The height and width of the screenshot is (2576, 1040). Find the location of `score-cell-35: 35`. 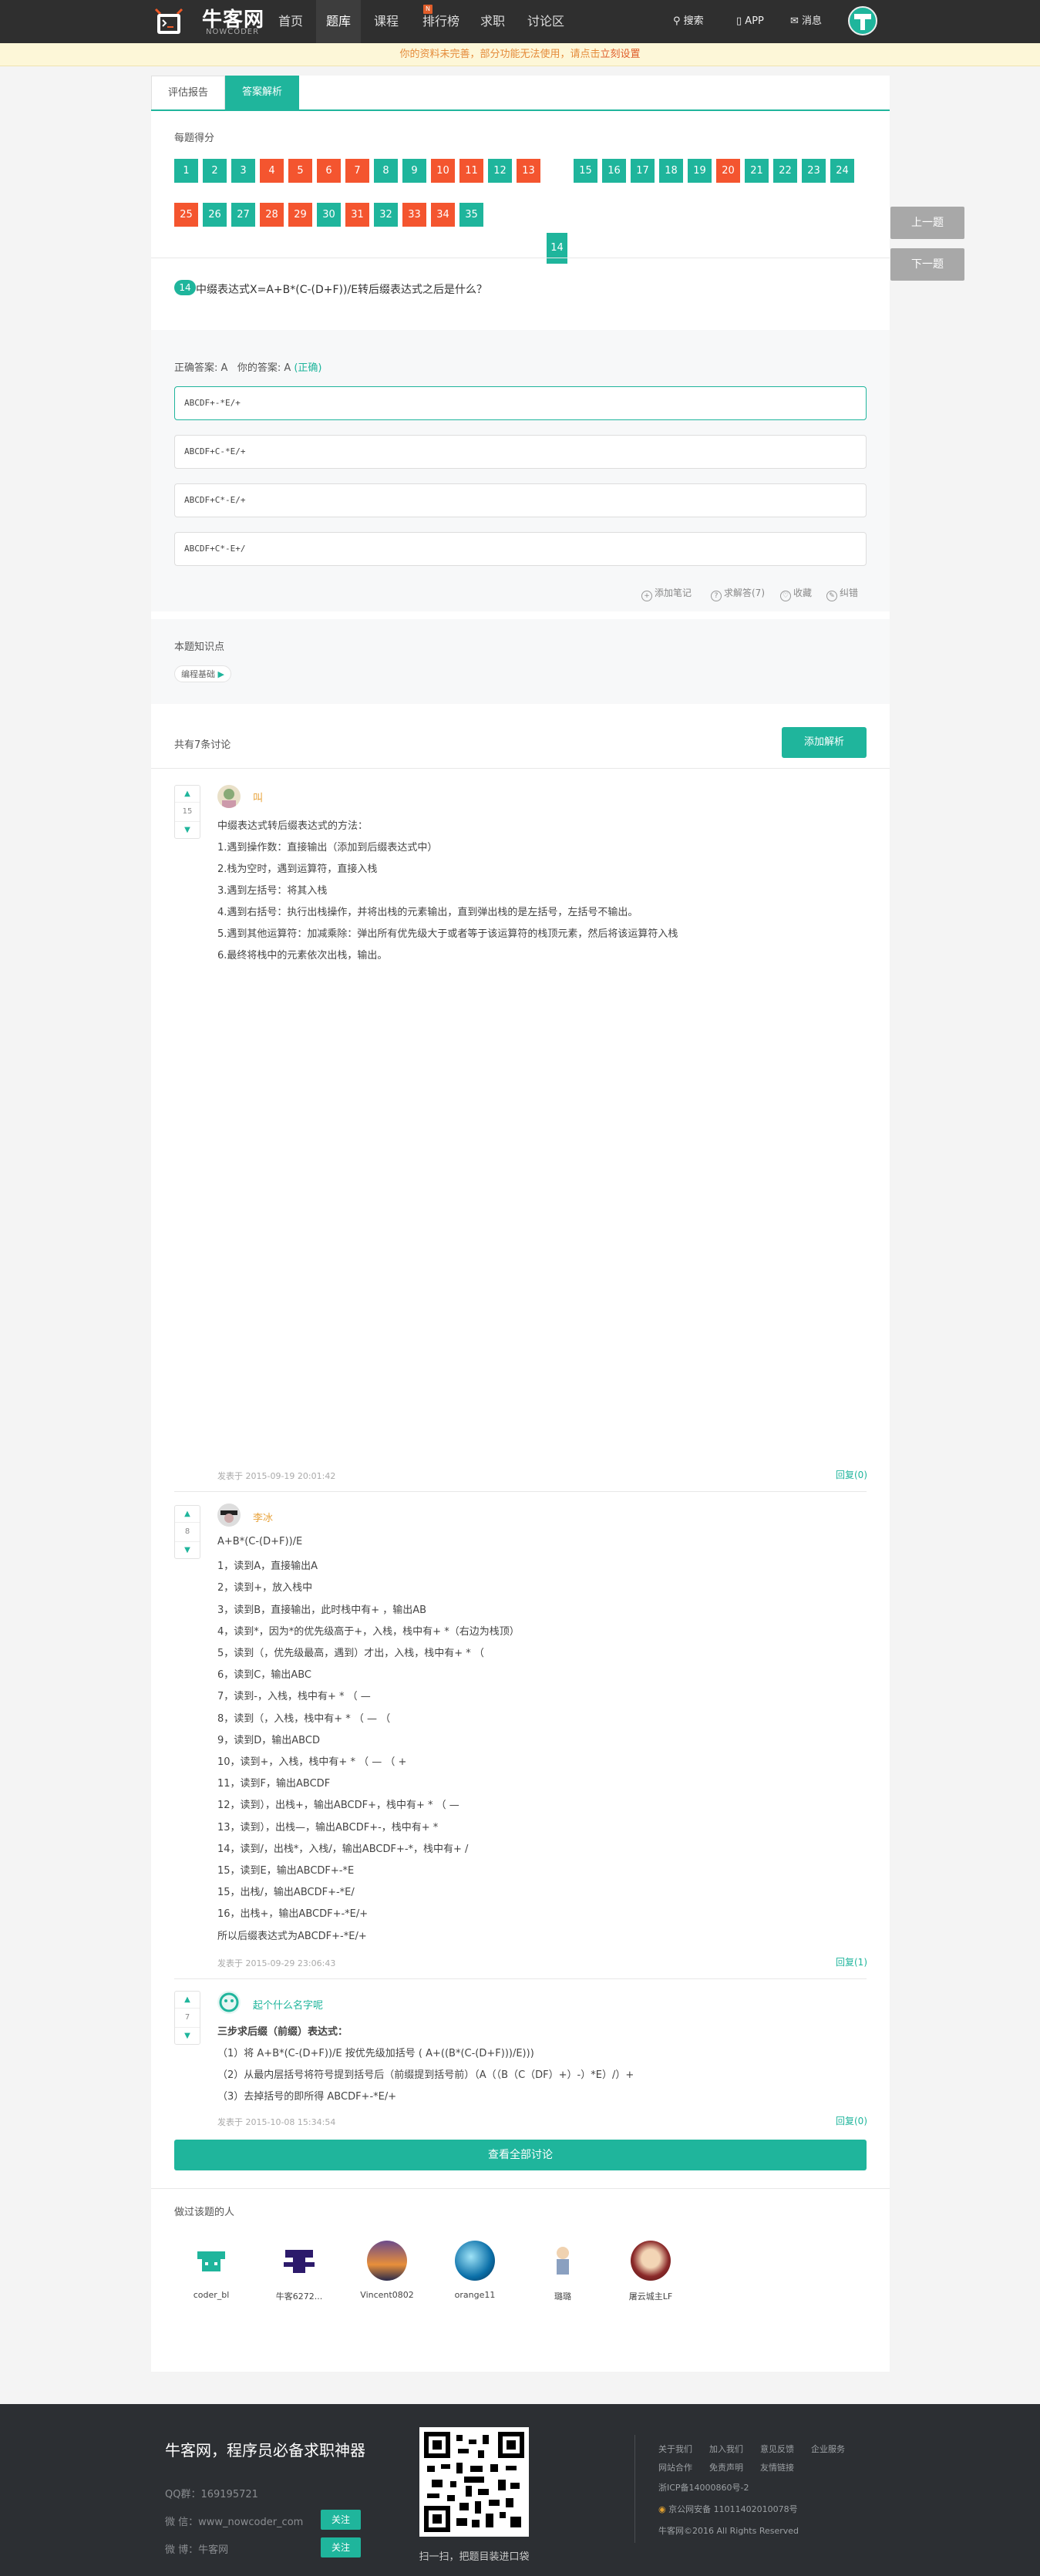

score-cell-35: 35 is located at coordinates (471, 215).